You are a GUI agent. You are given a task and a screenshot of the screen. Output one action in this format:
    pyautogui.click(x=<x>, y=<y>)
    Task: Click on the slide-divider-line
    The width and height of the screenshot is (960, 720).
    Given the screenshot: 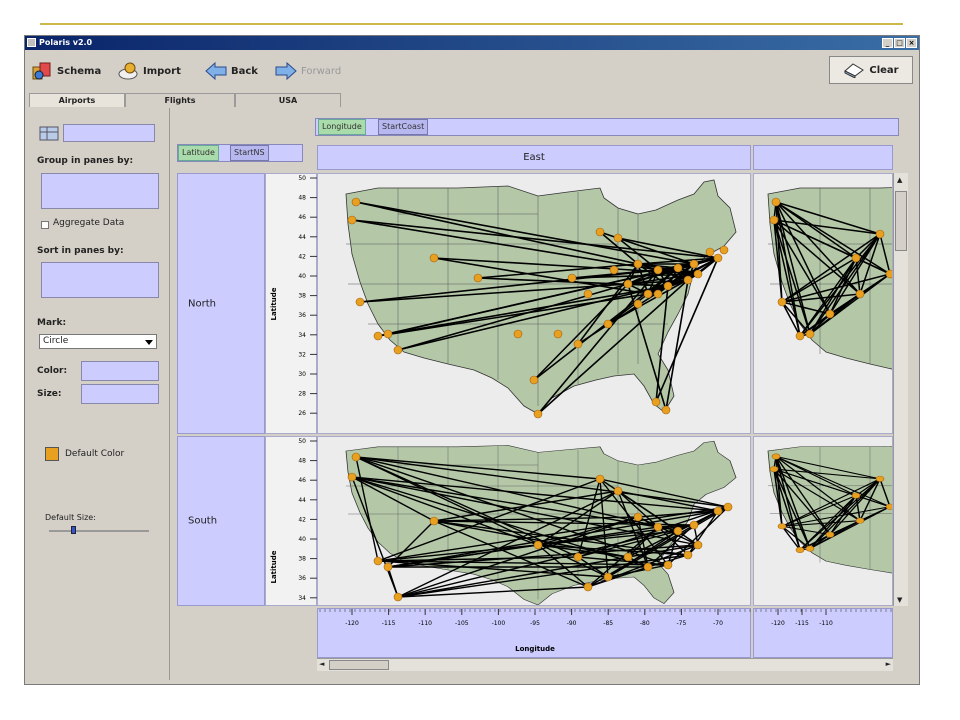 What is the action you would take?
    pyautogui.click(x=471, y=24)
    